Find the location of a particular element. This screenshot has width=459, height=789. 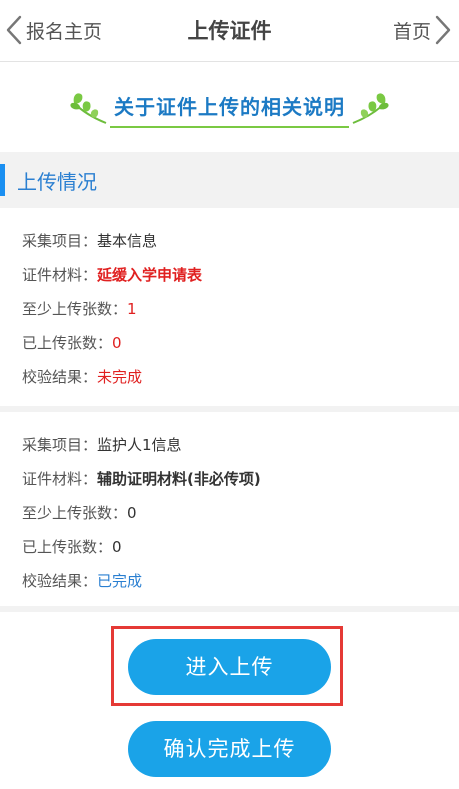

top-nav-bar: 报名主页 上传证件 首页 is located at coordinates (229, 31).